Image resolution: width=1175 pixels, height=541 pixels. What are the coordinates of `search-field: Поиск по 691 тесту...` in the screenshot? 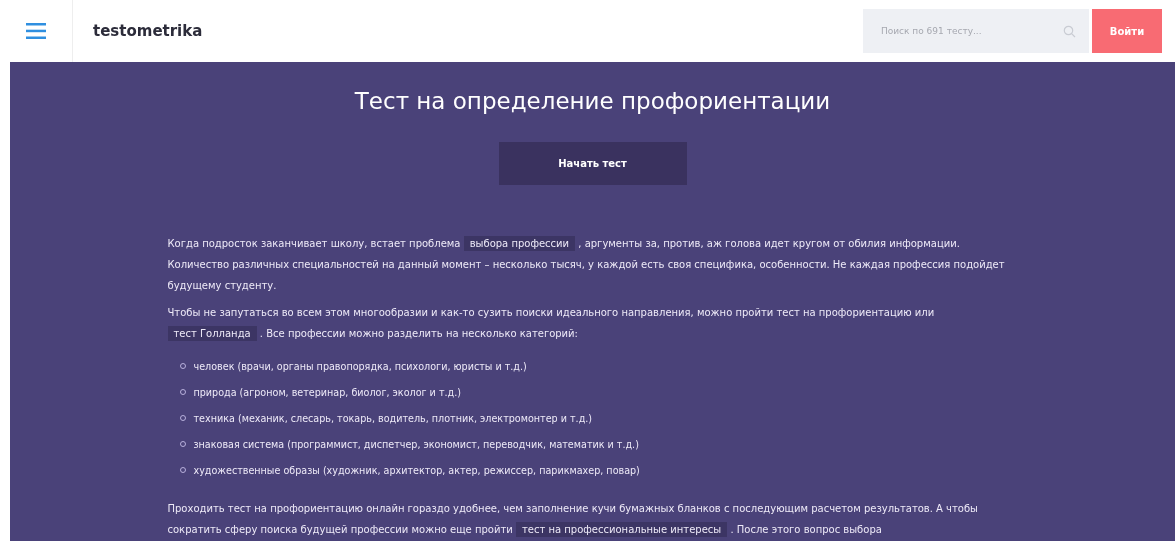 It's located at (976, 31).